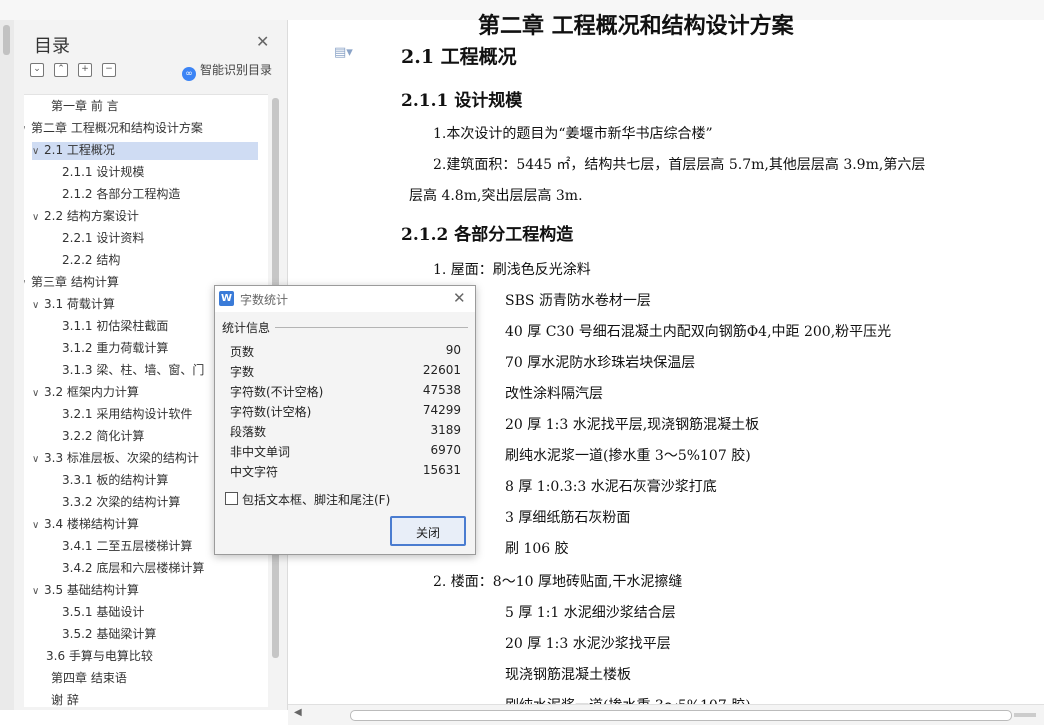 This screenshot has height=725, width=1044. I want to click on toc-item: ∨ 3.4 楼梯结构计算, so click(85, 525).